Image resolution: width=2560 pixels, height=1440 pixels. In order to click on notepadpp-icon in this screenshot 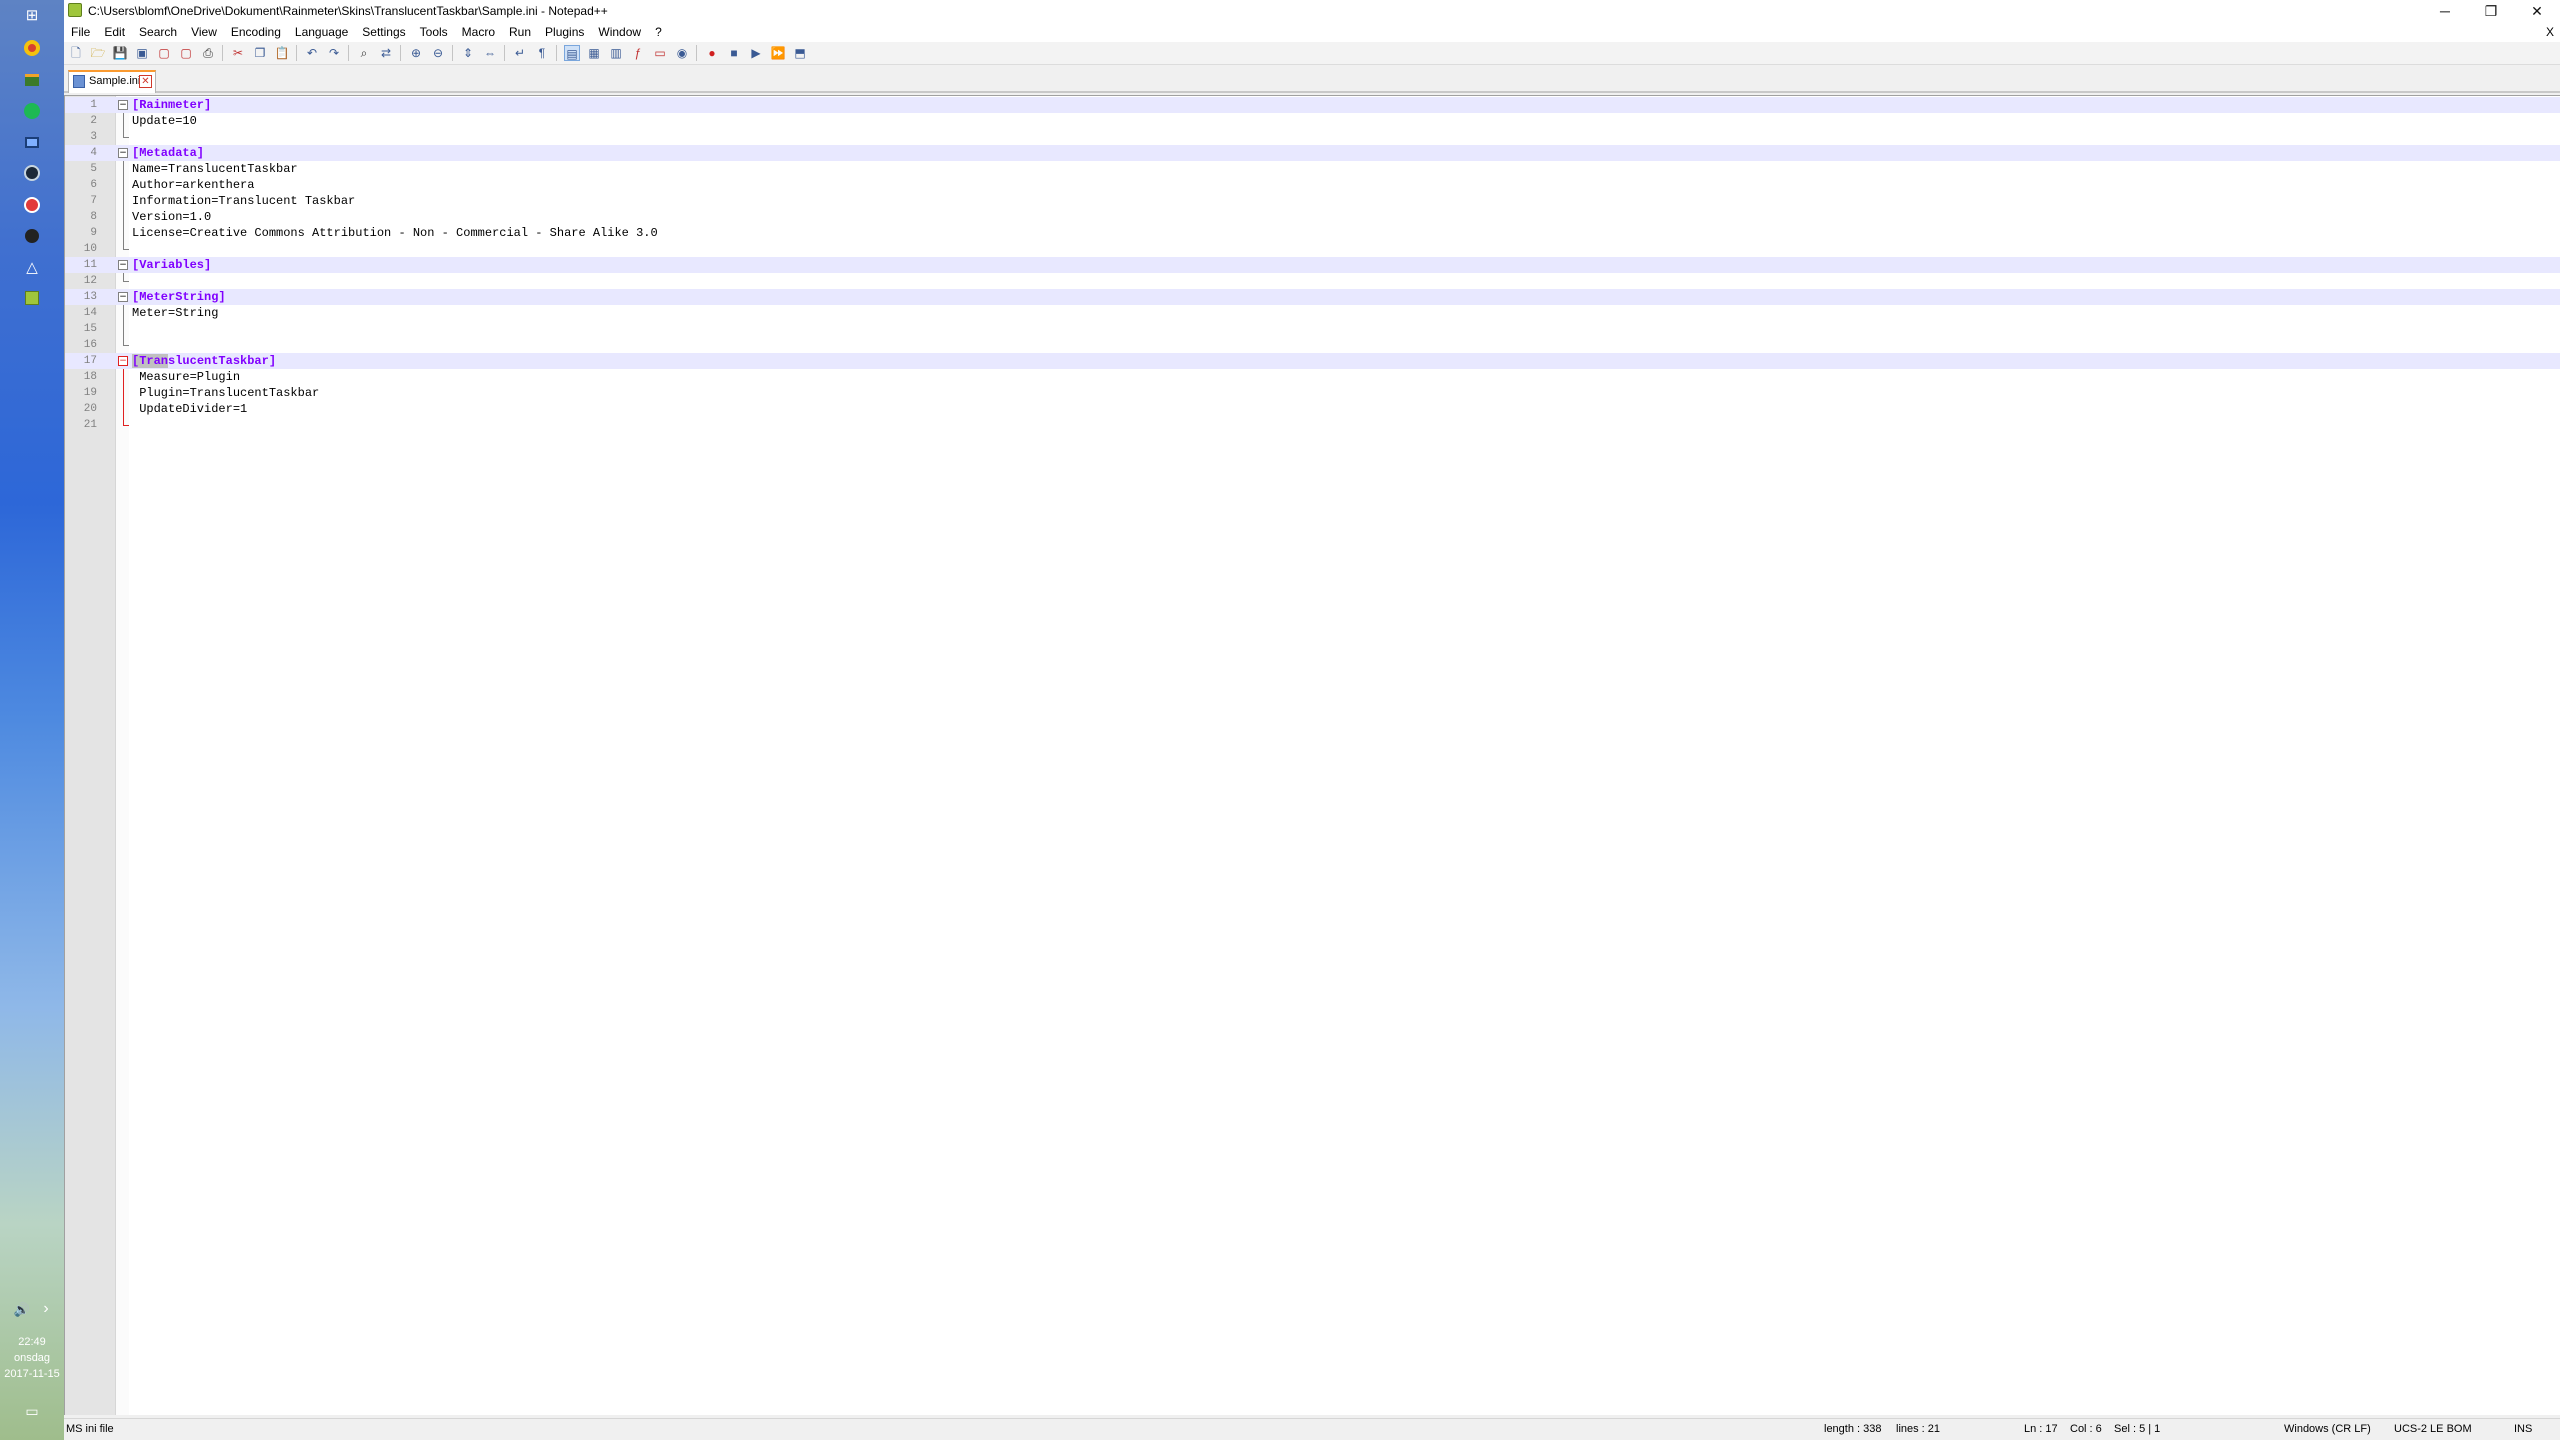, I will do `click(32, 298)`.